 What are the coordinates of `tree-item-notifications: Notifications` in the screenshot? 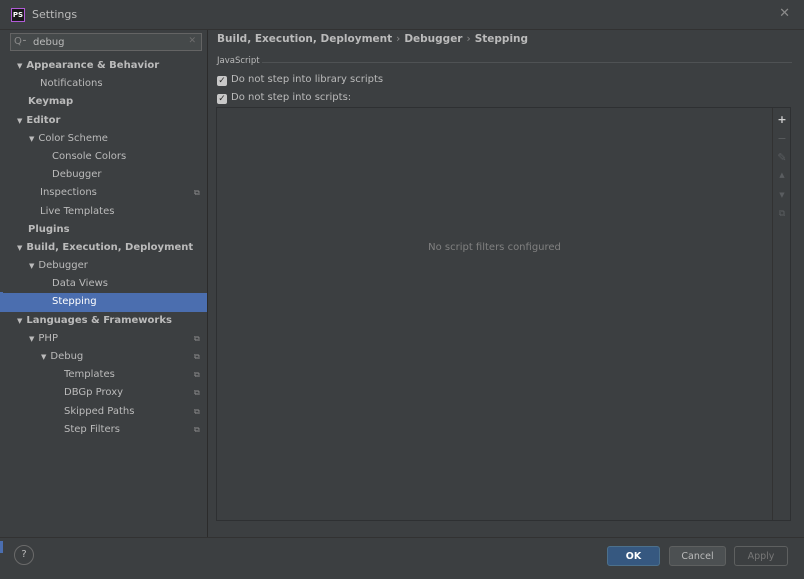 It's located at (103, 84).